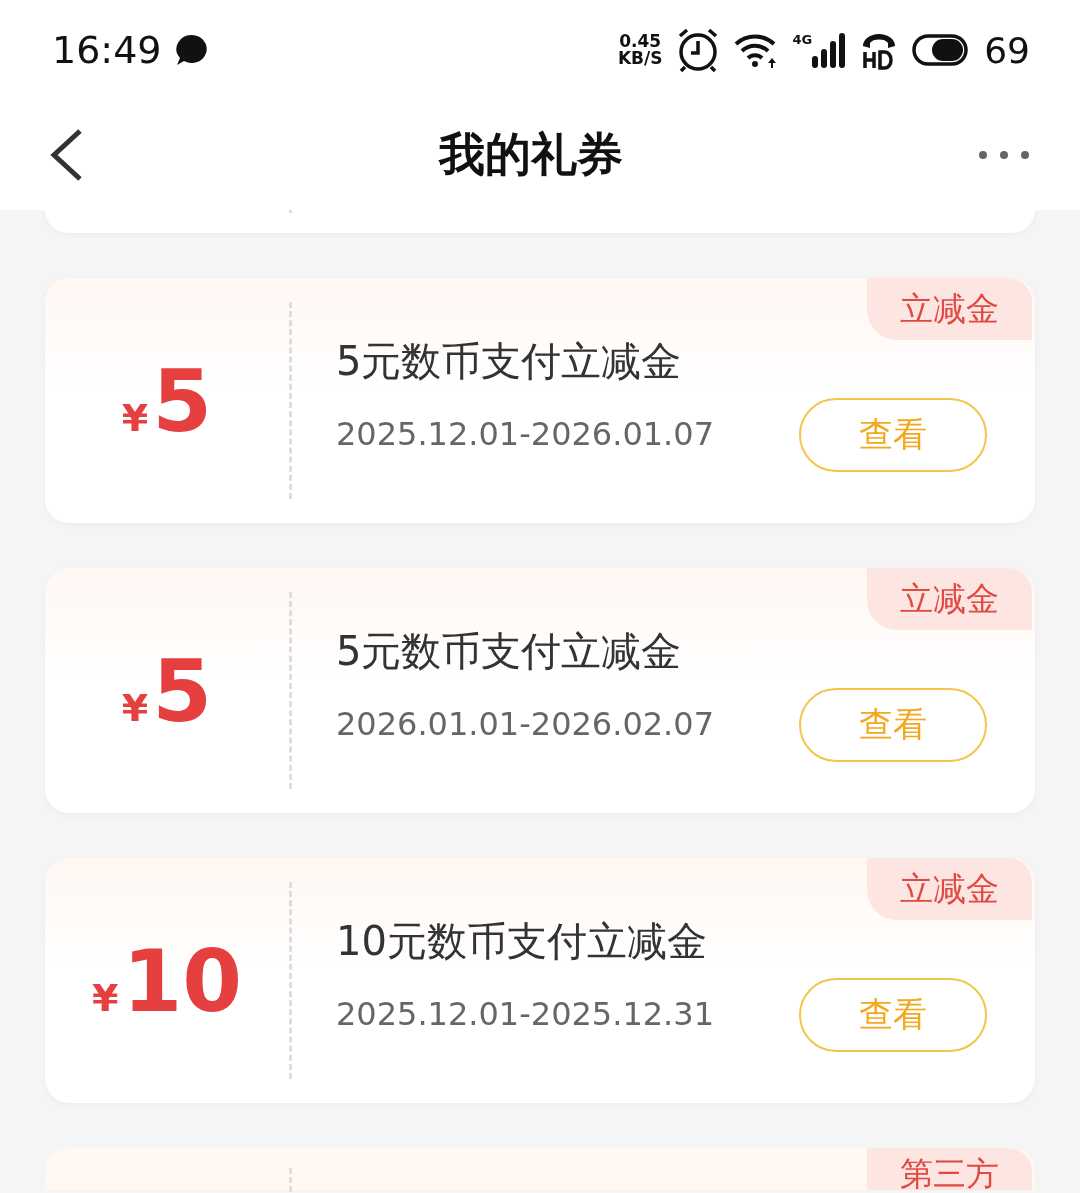  Describe the element at coordinates (949, 1169) in the screenshot. I see `coupon-tag: 第三方` at that location.